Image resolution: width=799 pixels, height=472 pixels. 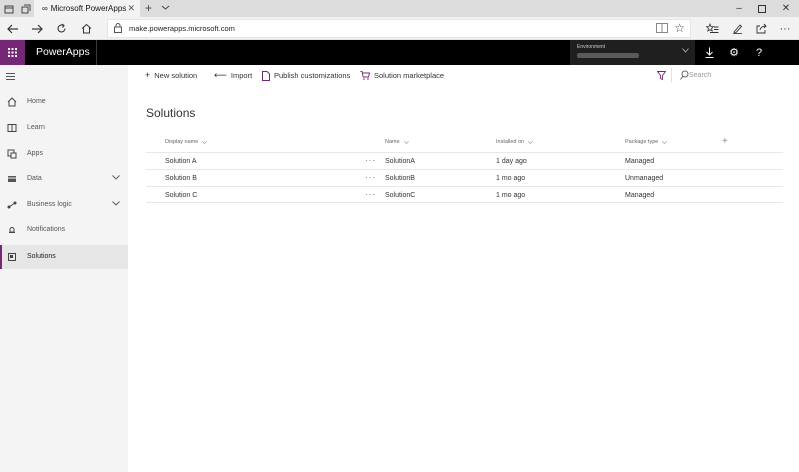 I want to click on import-label: Import, so click(x=241, y=75).